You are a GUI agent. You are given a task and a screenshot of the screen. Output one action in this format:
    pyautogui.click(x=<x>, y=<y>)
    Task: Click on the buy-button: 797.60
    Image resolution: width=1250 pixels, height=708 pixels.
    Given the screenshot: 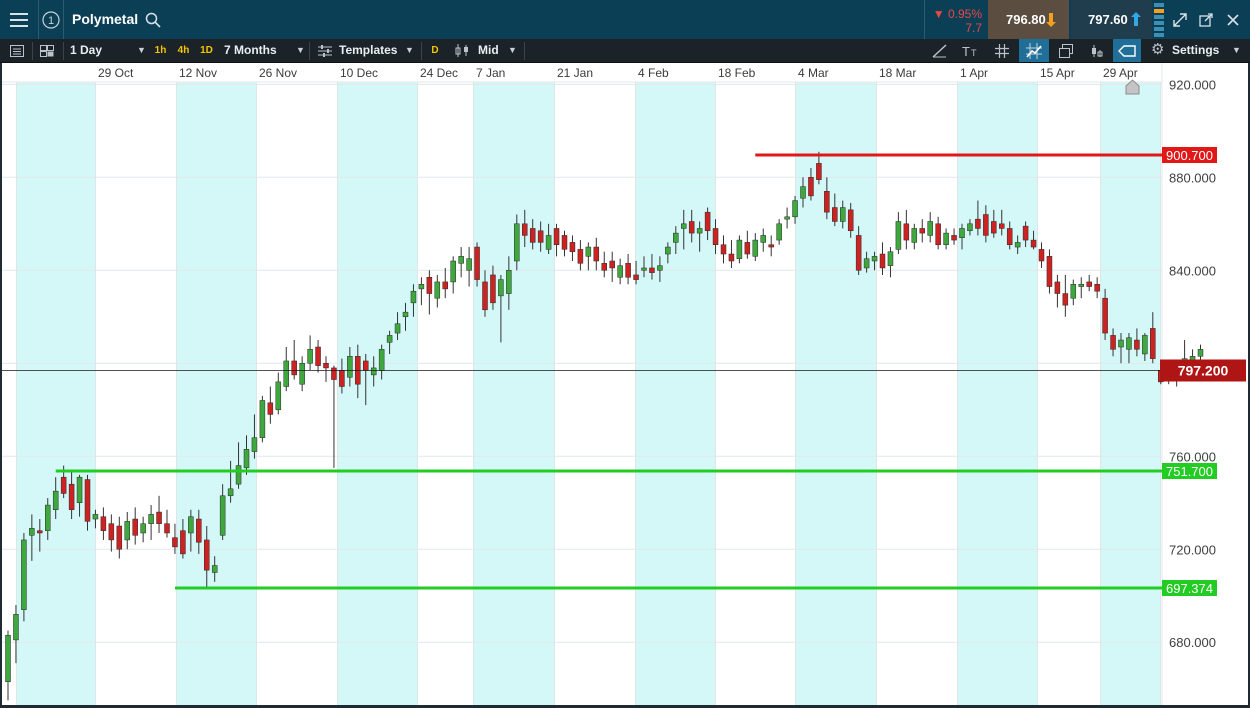 What is the action you would take?
    pyautogui.click(x=1111, y=19)
    